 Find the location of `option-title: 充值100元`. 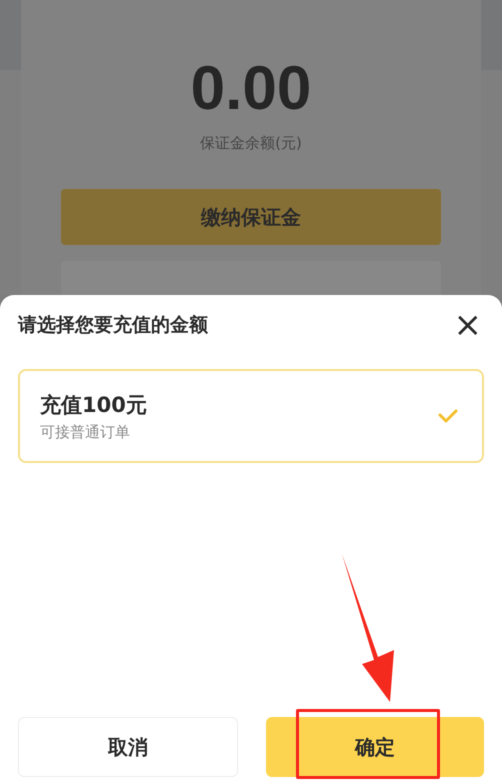

option-title: 充值100元 is located at coordinates (93, 405).